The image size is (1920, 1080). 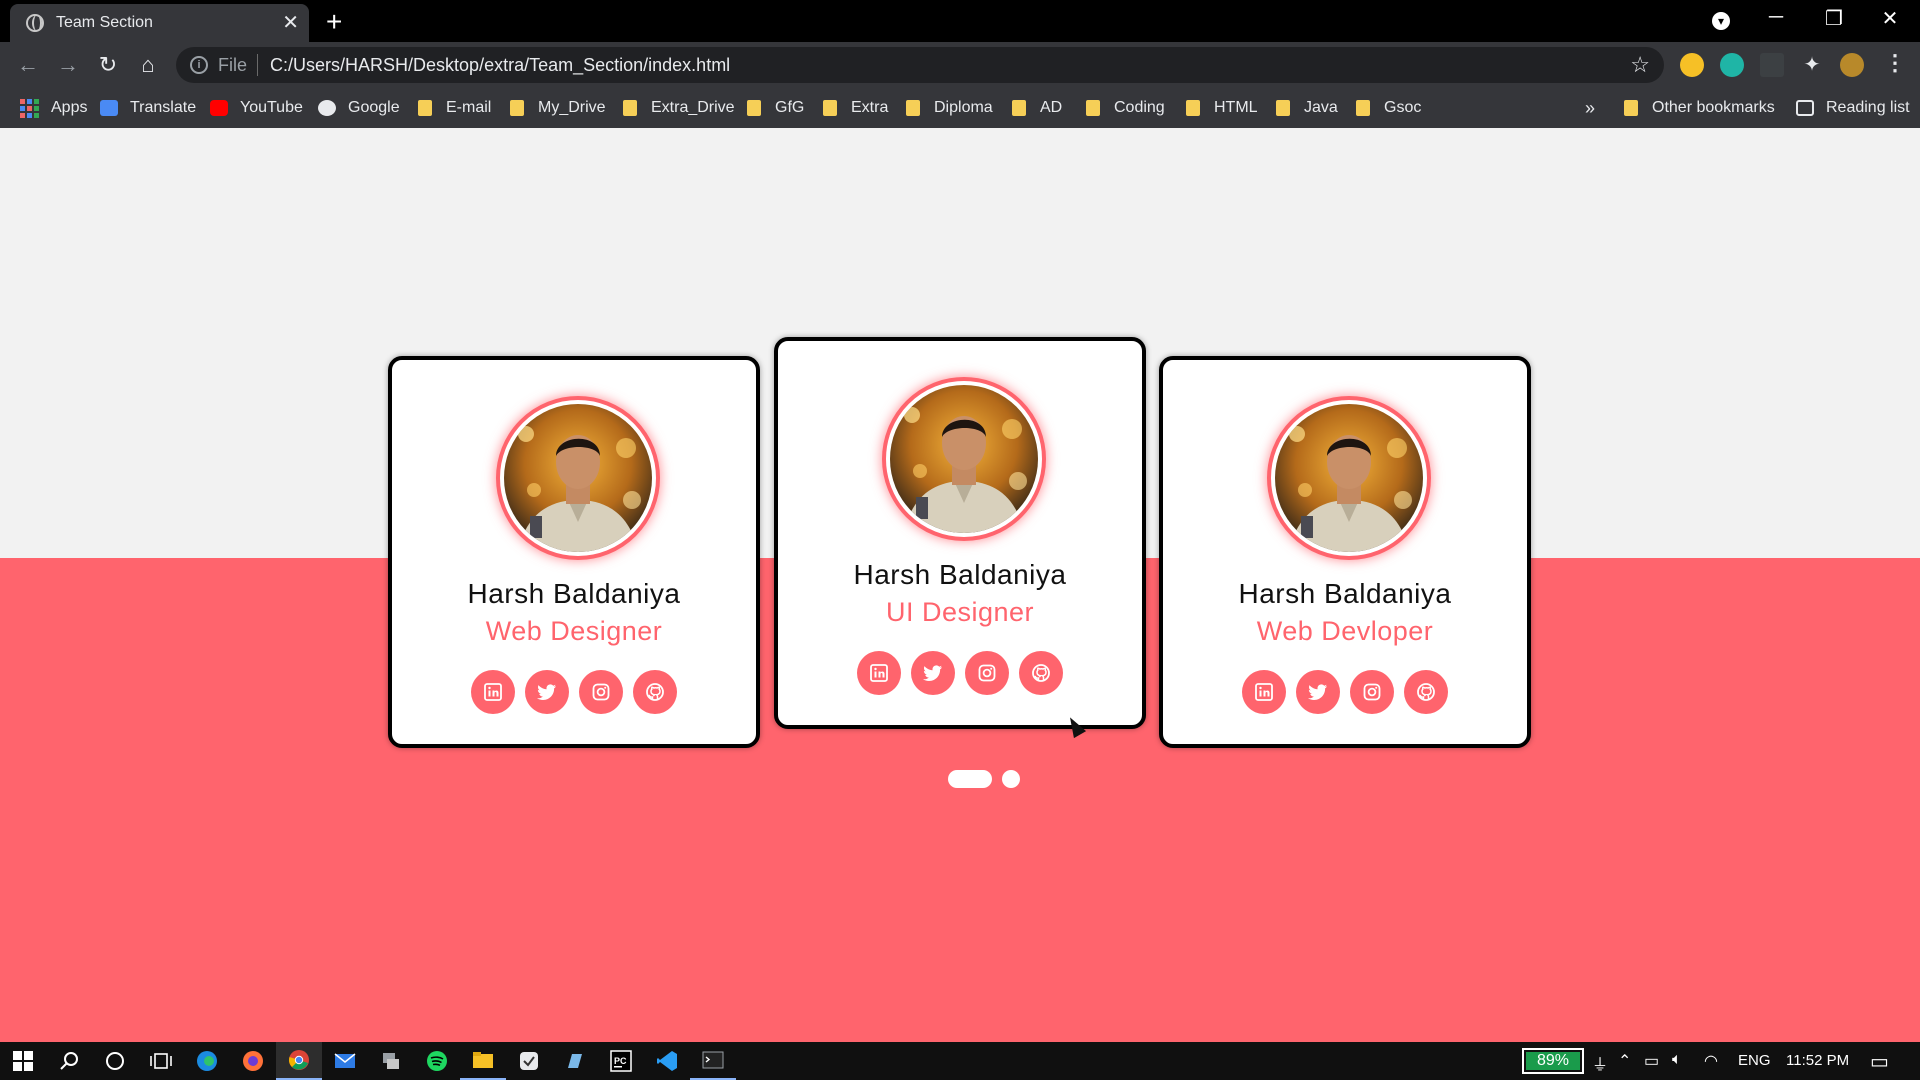 I want to click on bookmark-label: HTML, so click(x=1236, y=107).